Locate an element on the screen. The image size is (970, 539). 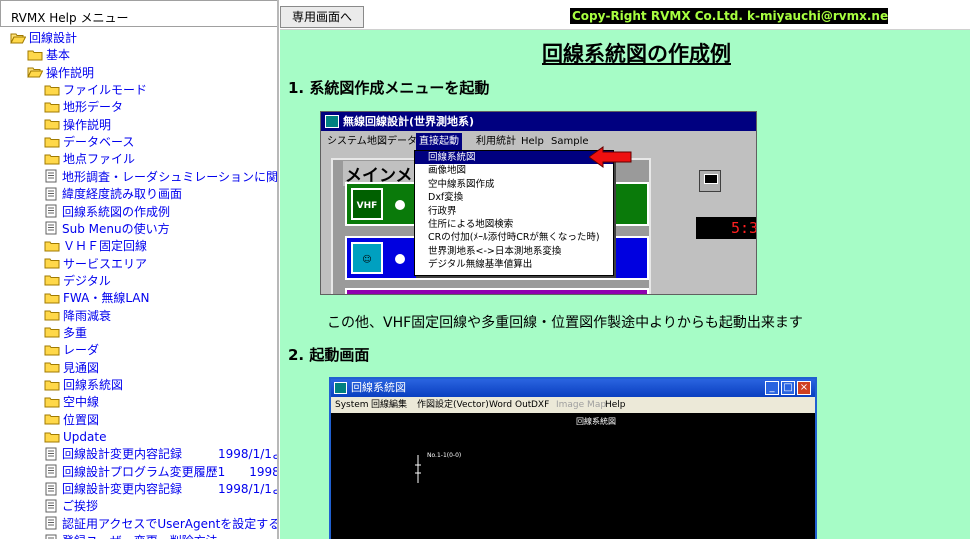
computer-icon is located at coordinates (710, 181).